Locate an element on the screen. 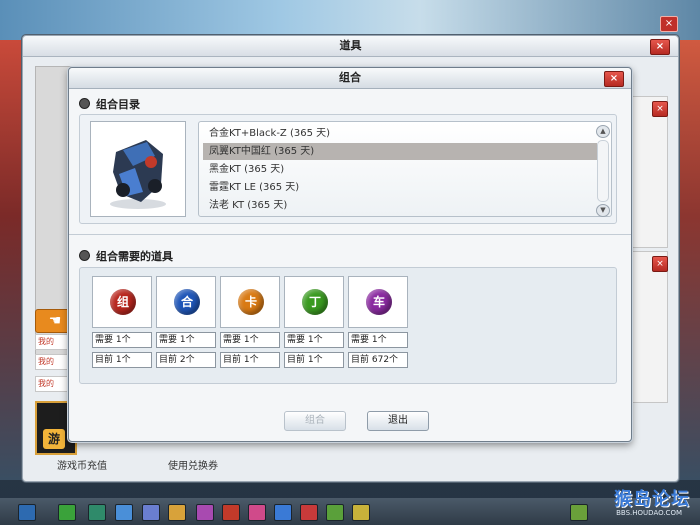  settings-icon is located at coordinates (361, 512).